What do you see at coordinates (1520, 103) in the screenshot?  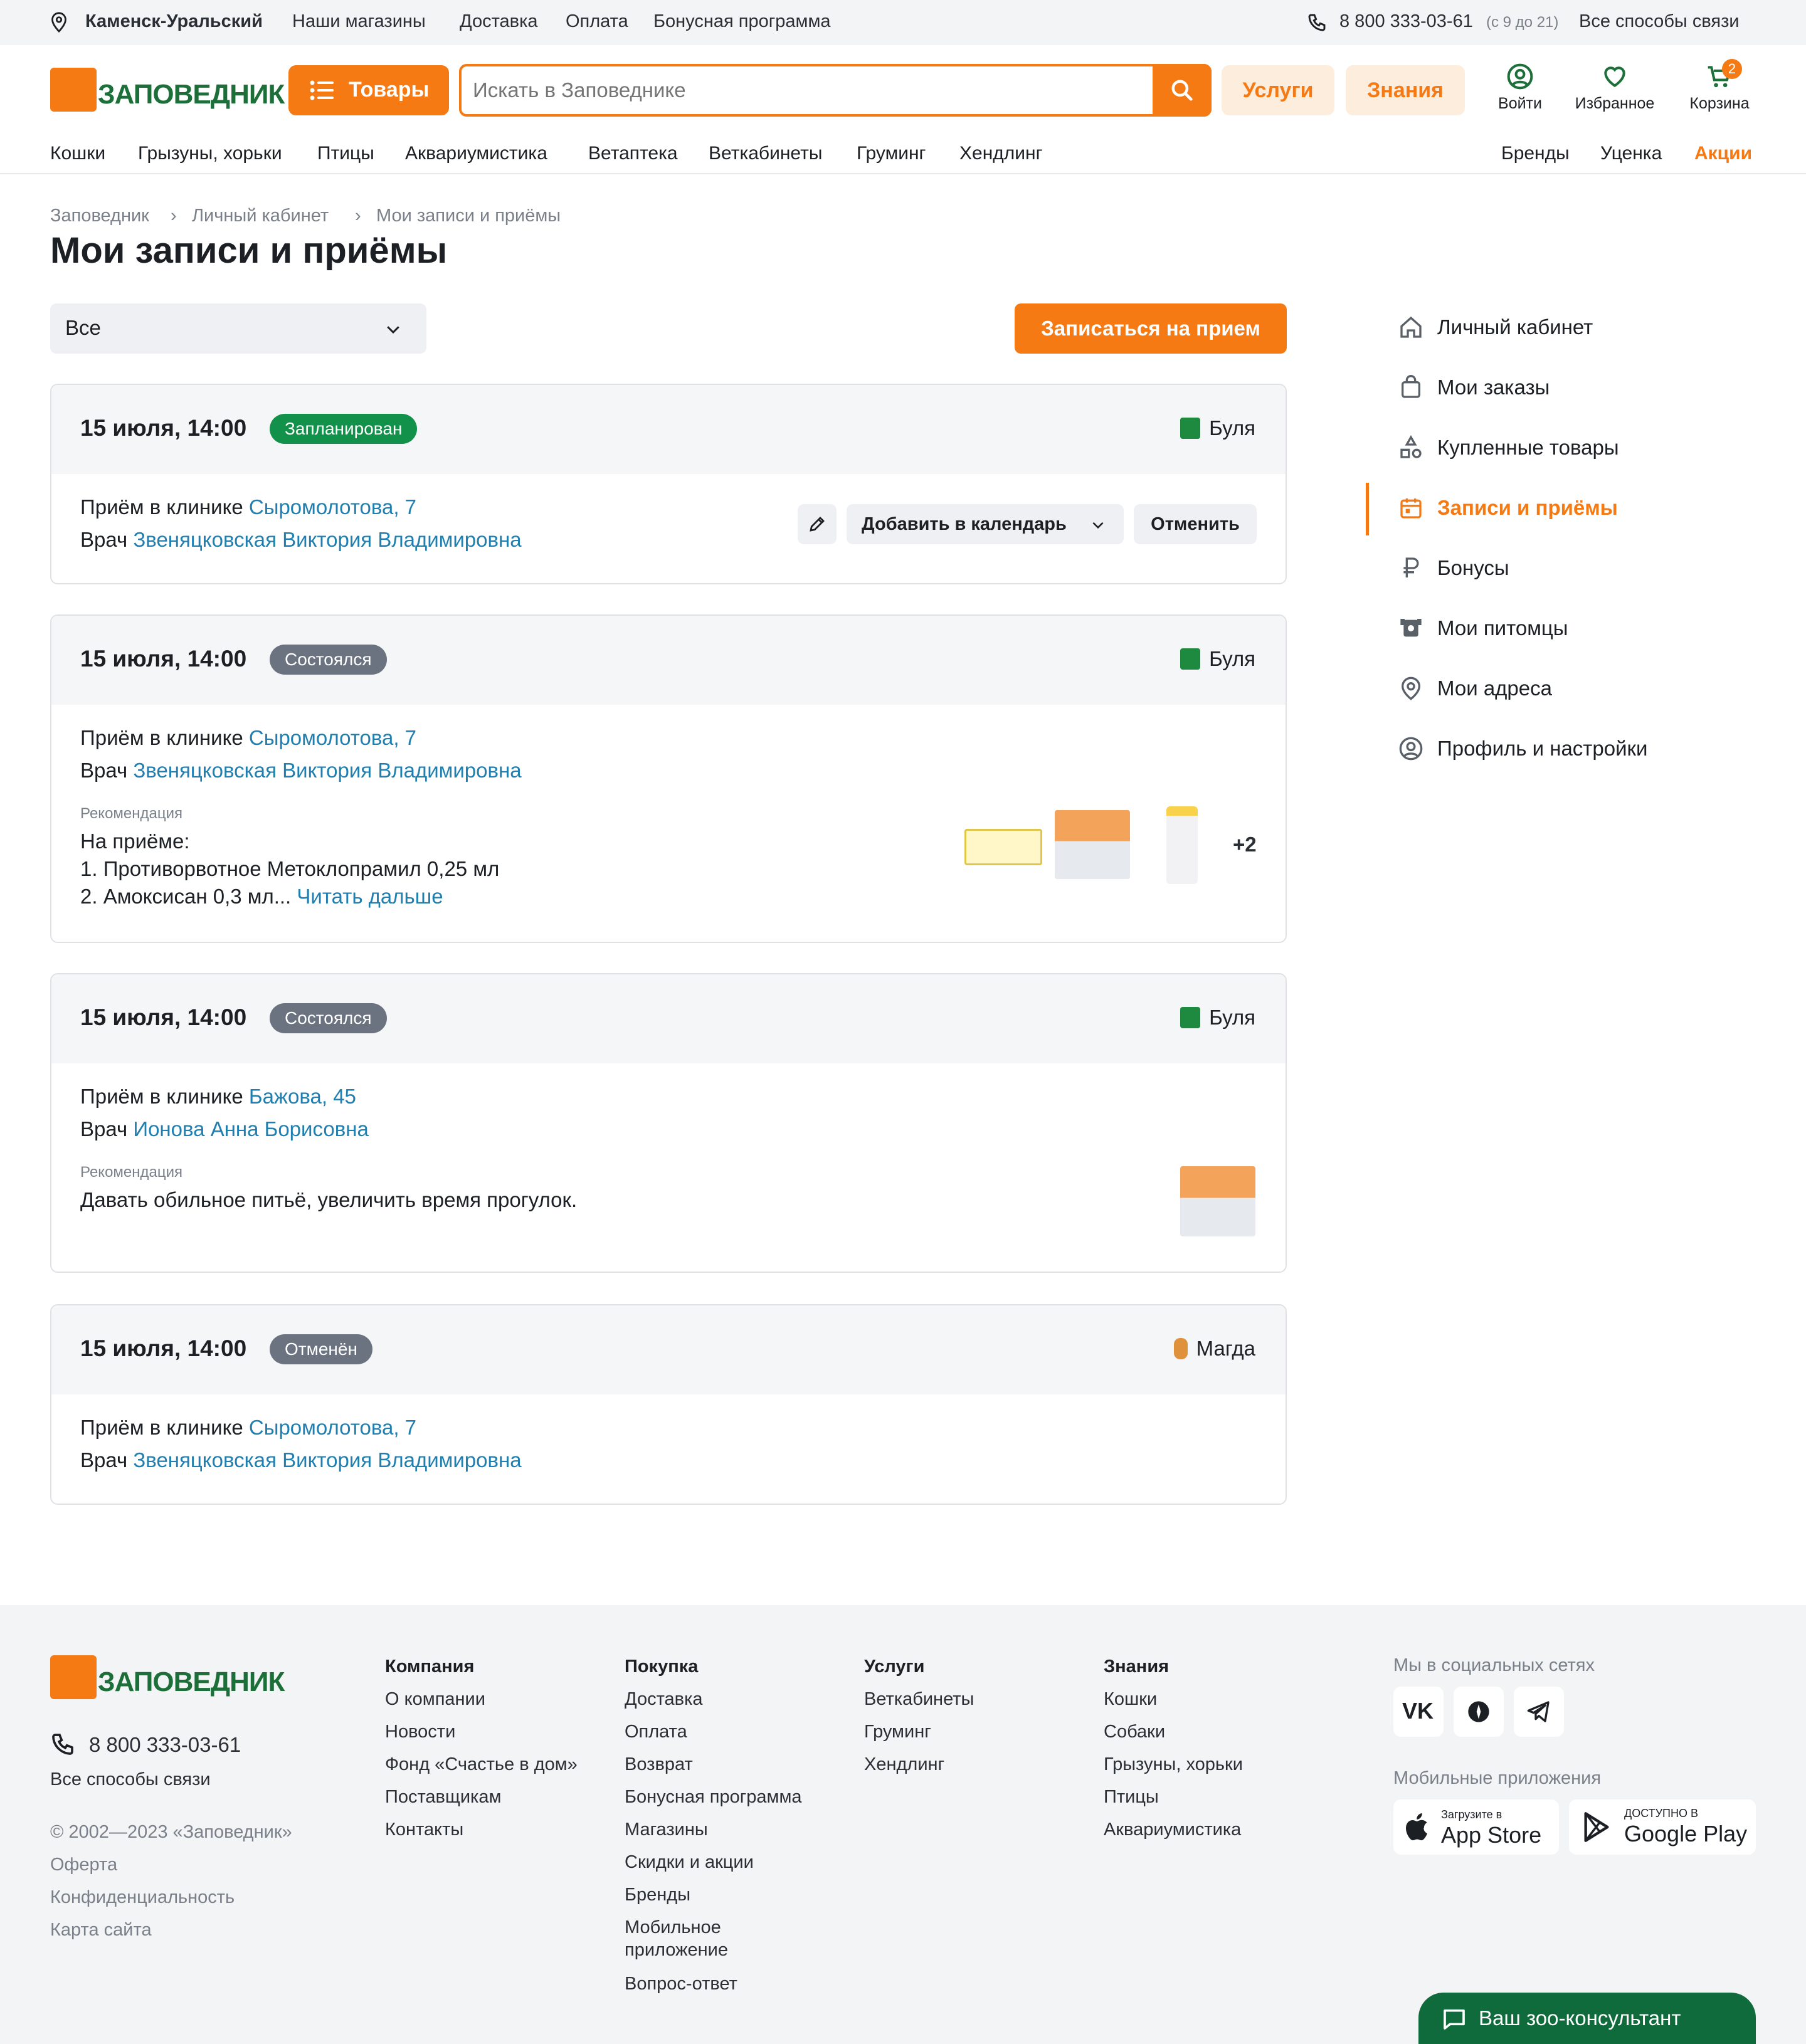 I see `login-label: Войти` at bounding box center [1520, 103].